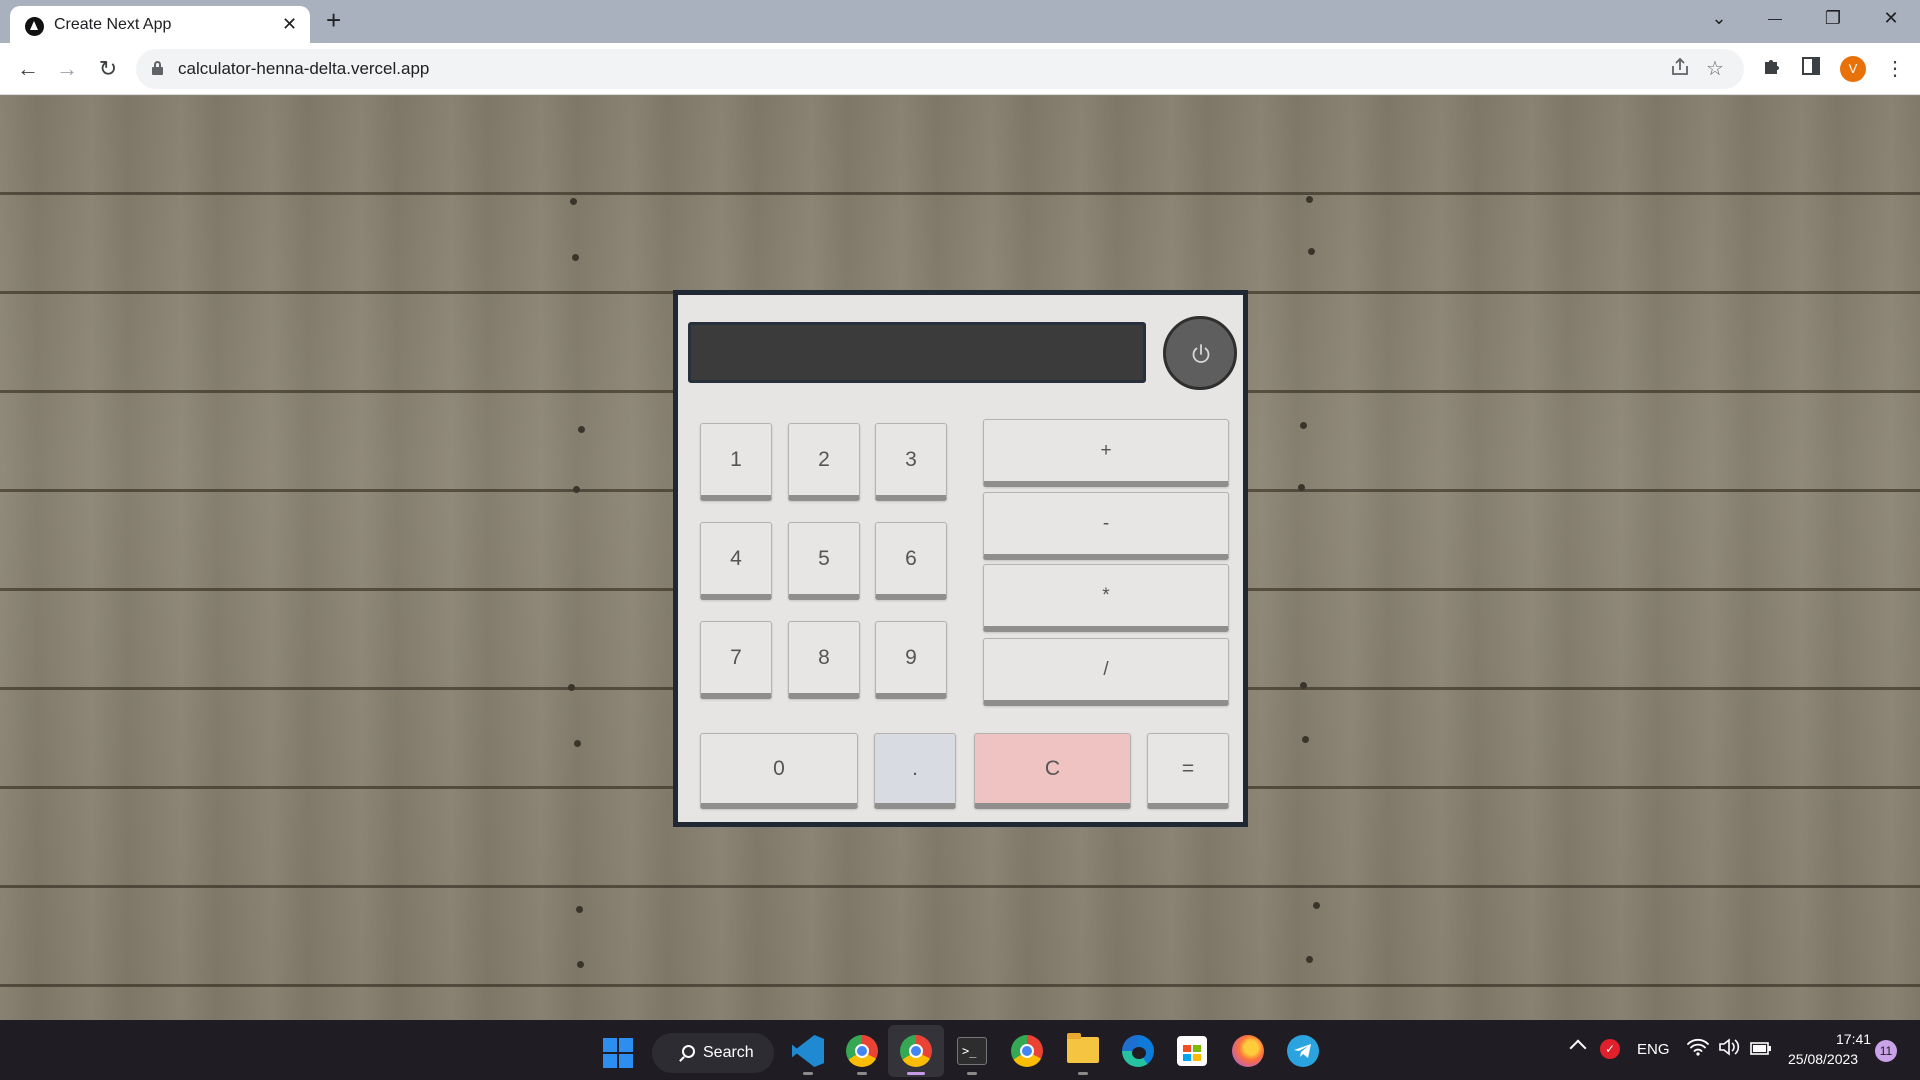 The height and width of the screenshot is (1080, 1920). What do you see at coordinates (972, 1051) in the screenshot?
I see `terminal-icon: >_` at bounding box center [972, 1051].